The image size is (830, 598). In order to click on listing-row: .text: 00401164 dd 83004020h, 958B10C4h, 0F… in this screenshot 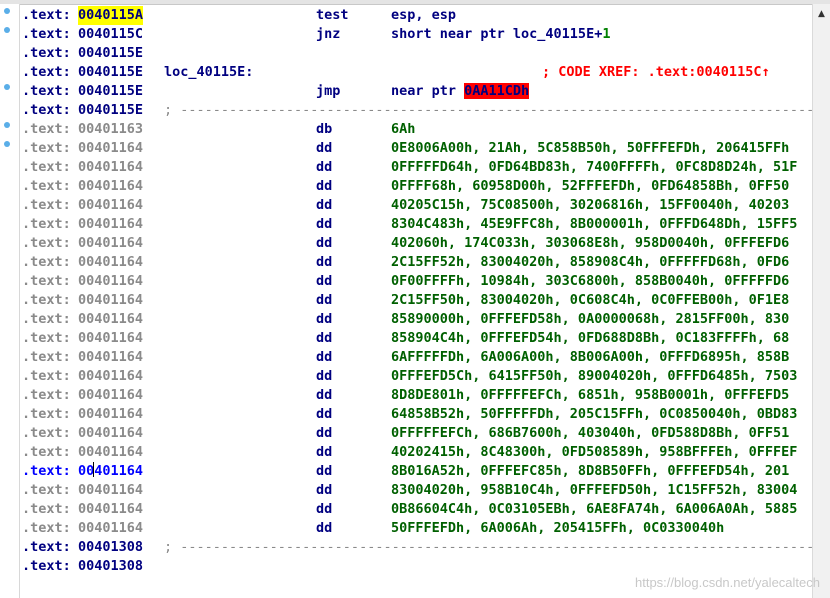, I will do `click(417, 490)`.